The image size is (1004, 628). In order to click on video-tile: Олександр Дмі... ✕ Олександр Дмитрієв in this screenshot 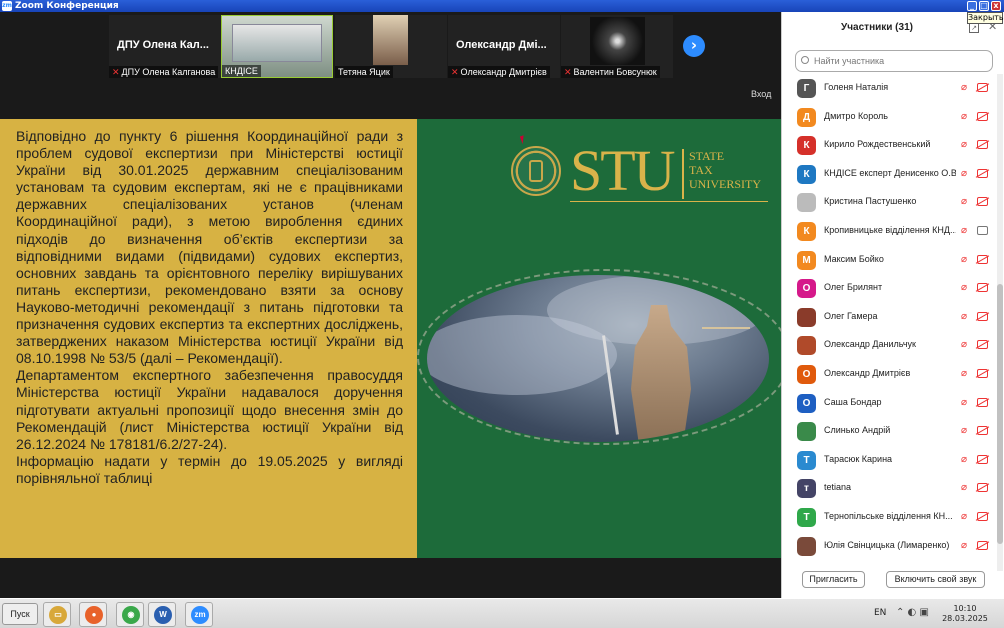, I will do `click(504, 46)`.